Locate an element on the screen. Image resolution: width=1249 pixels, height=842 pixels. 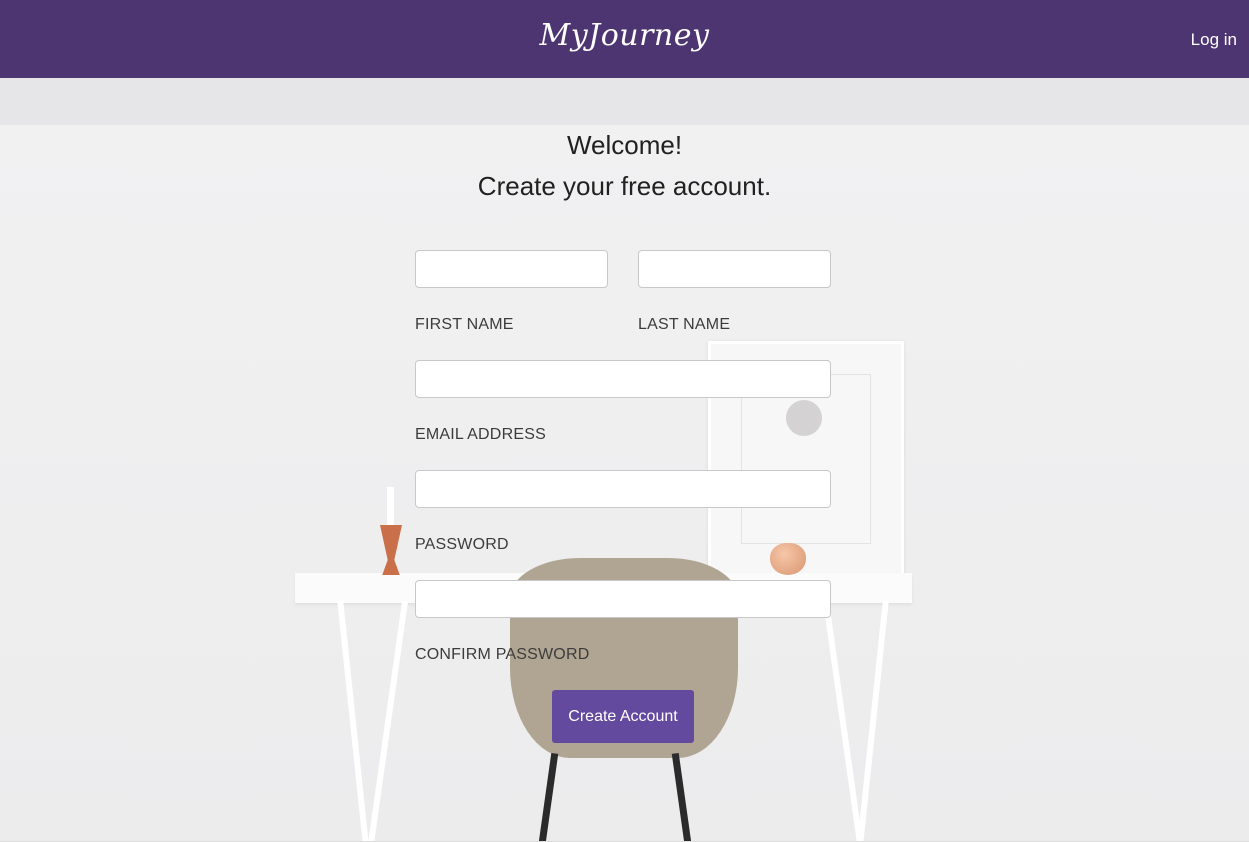
email-input is located at coordinates (623, 379).